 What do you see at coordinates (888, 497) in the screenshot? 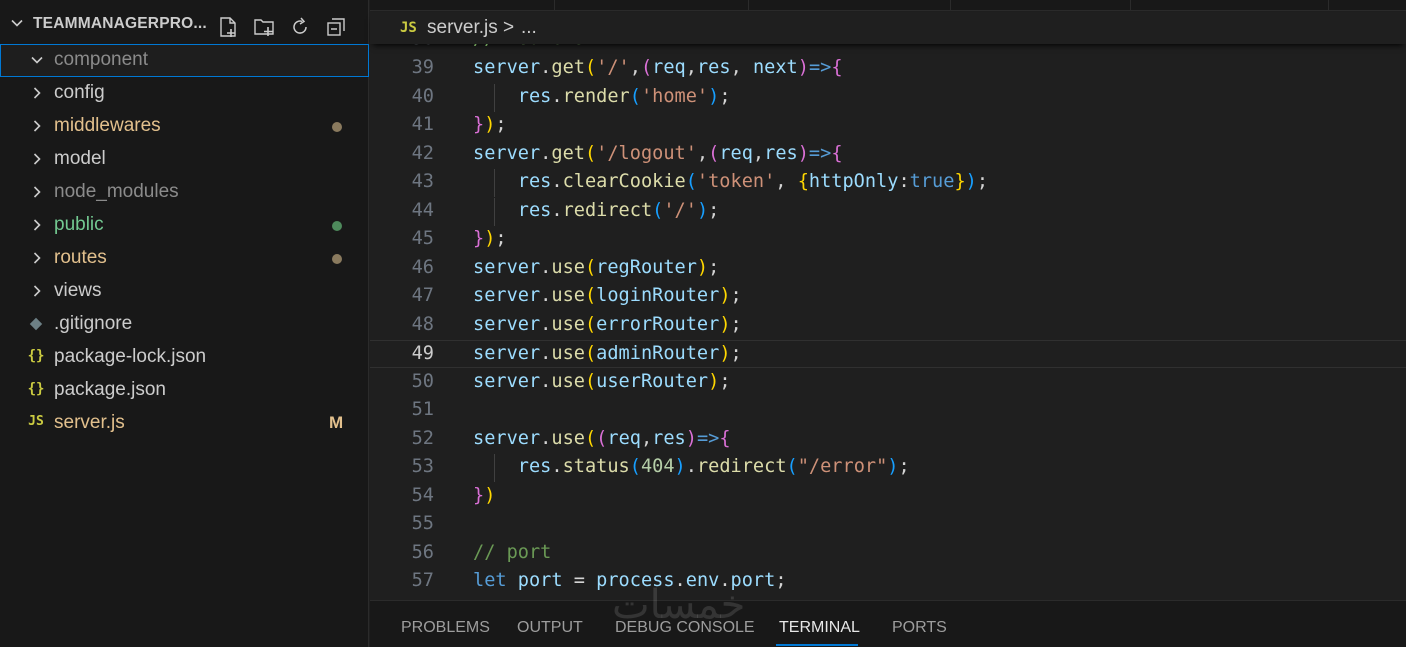
I see `code-line: 54})` at bounding box center [888, 497].